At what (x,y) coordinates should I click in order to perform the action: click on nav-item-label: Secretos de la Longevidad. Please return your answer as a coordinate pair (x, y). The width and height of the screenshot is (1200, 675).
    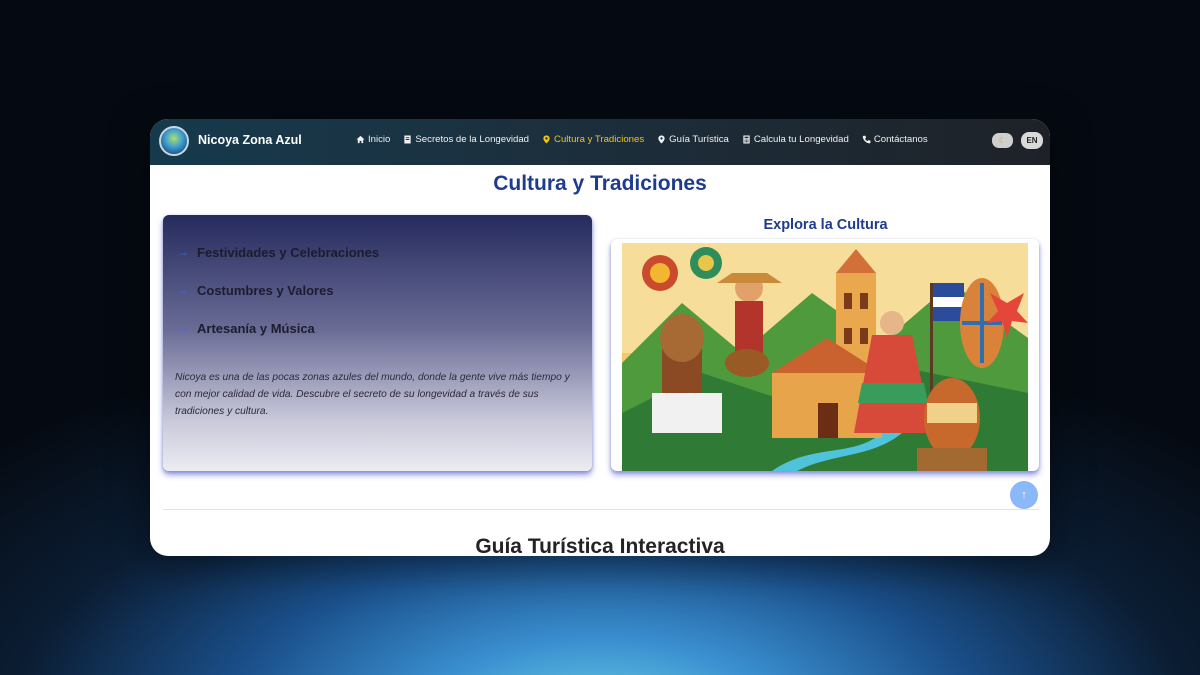
    Looking at the image, I should click on (472, 139).